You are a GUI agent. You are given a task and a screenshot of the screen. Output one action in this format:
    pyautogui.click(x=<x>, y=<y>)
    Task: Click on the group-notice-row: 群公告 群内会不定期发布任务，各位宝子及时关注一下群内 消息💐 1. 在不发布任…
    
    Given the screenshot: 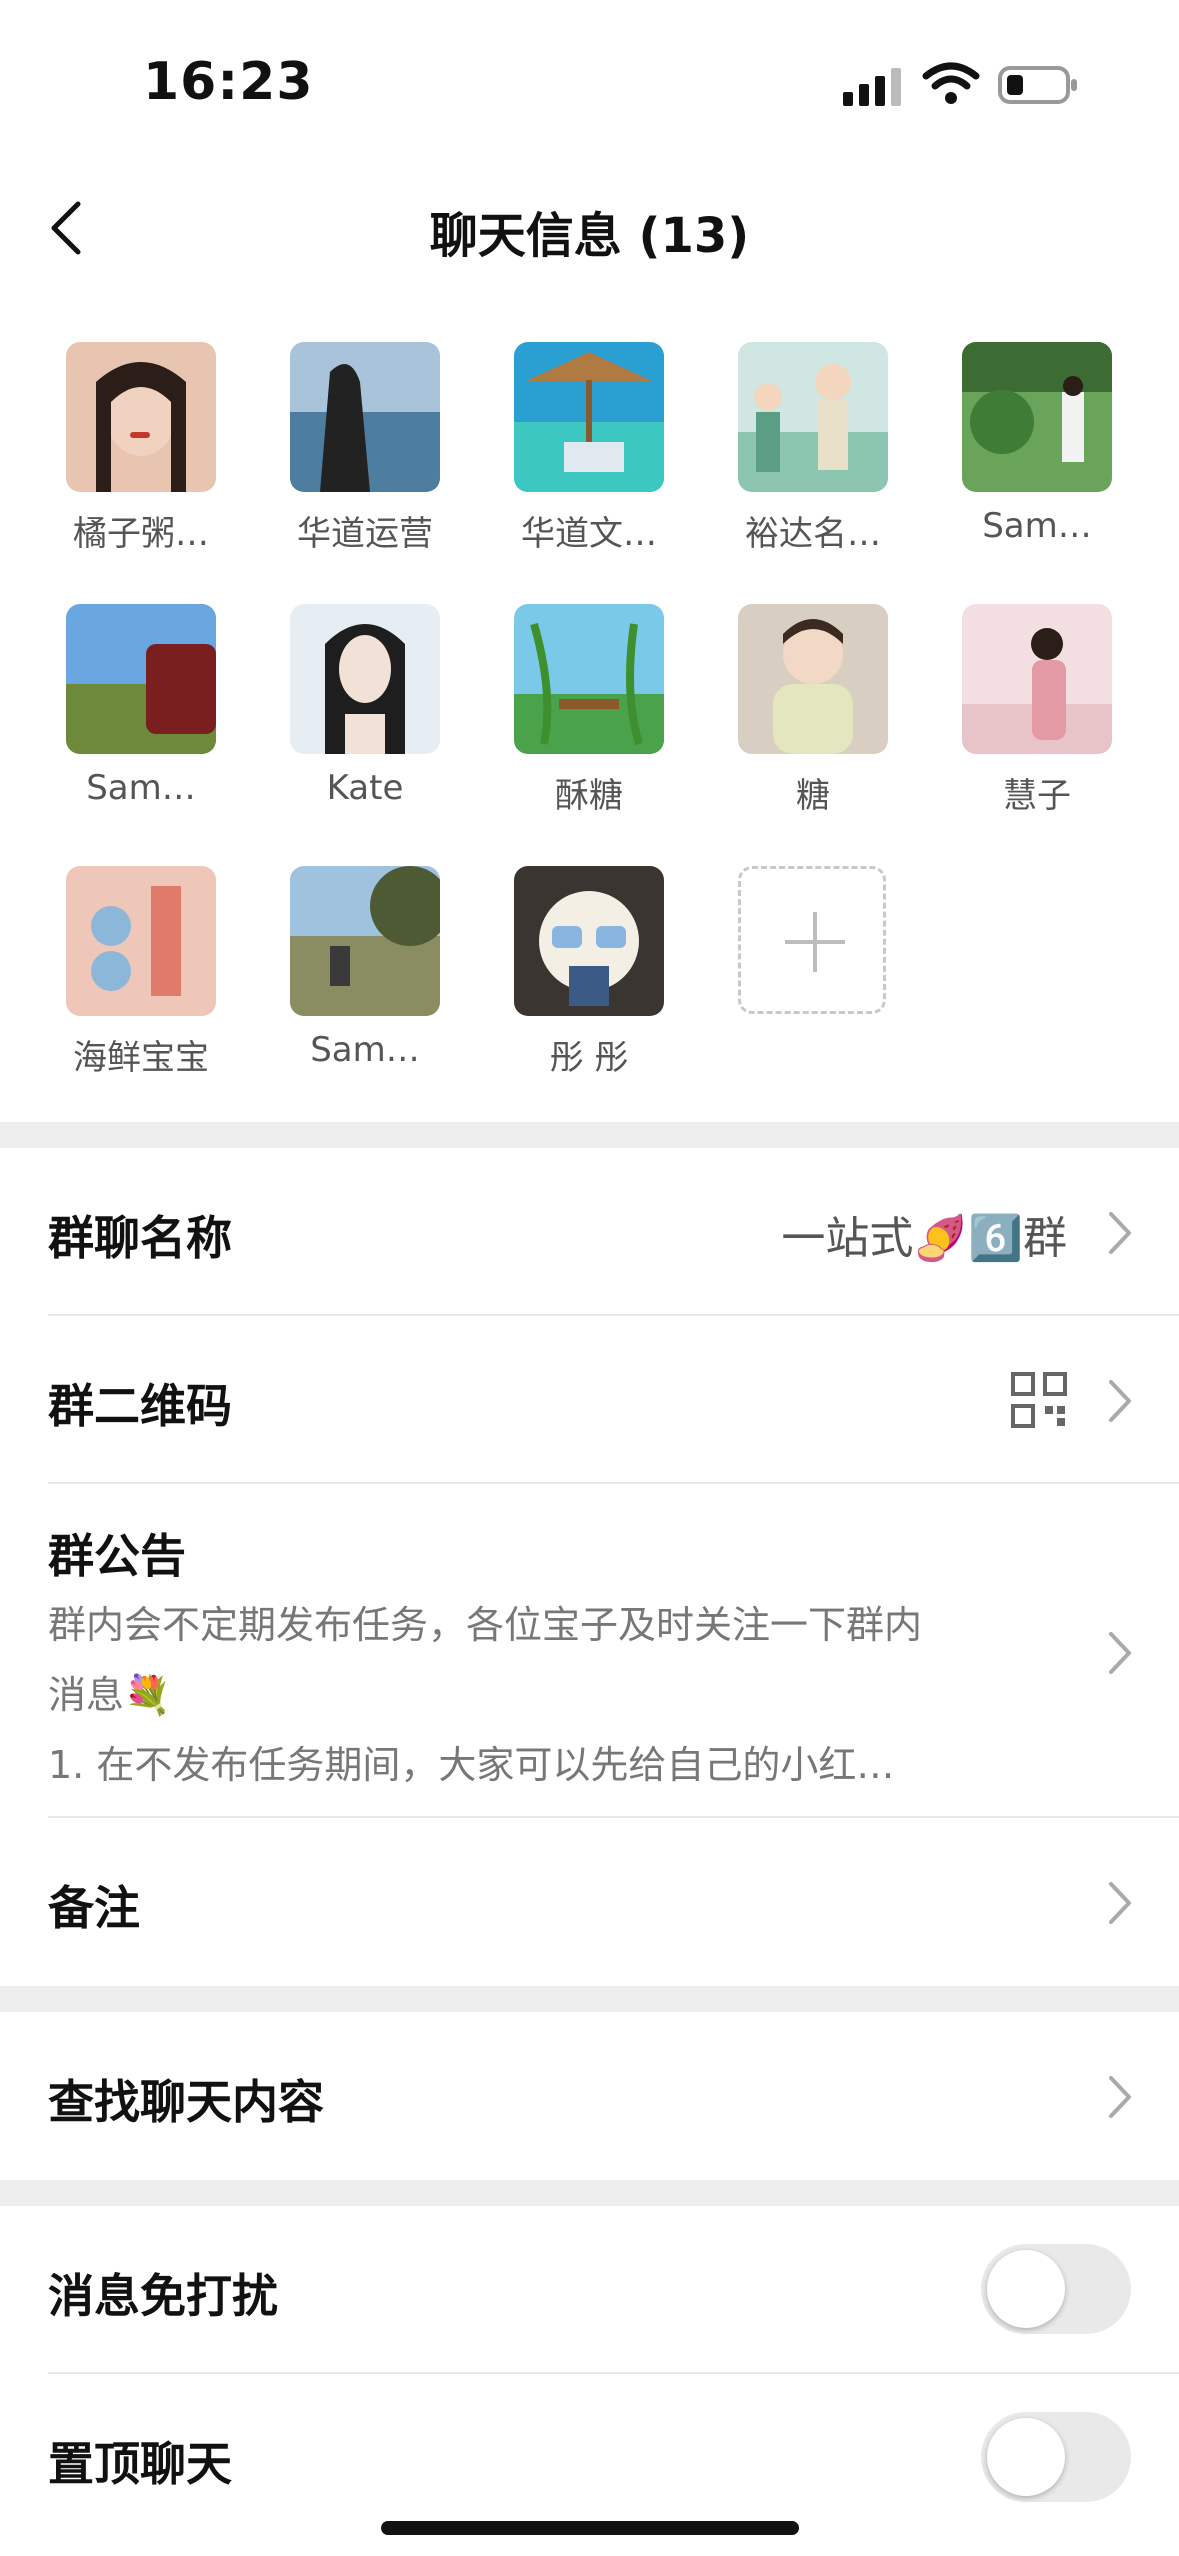 What is the action you would take?
    pyautogui.click(x=589, y=1651)
    